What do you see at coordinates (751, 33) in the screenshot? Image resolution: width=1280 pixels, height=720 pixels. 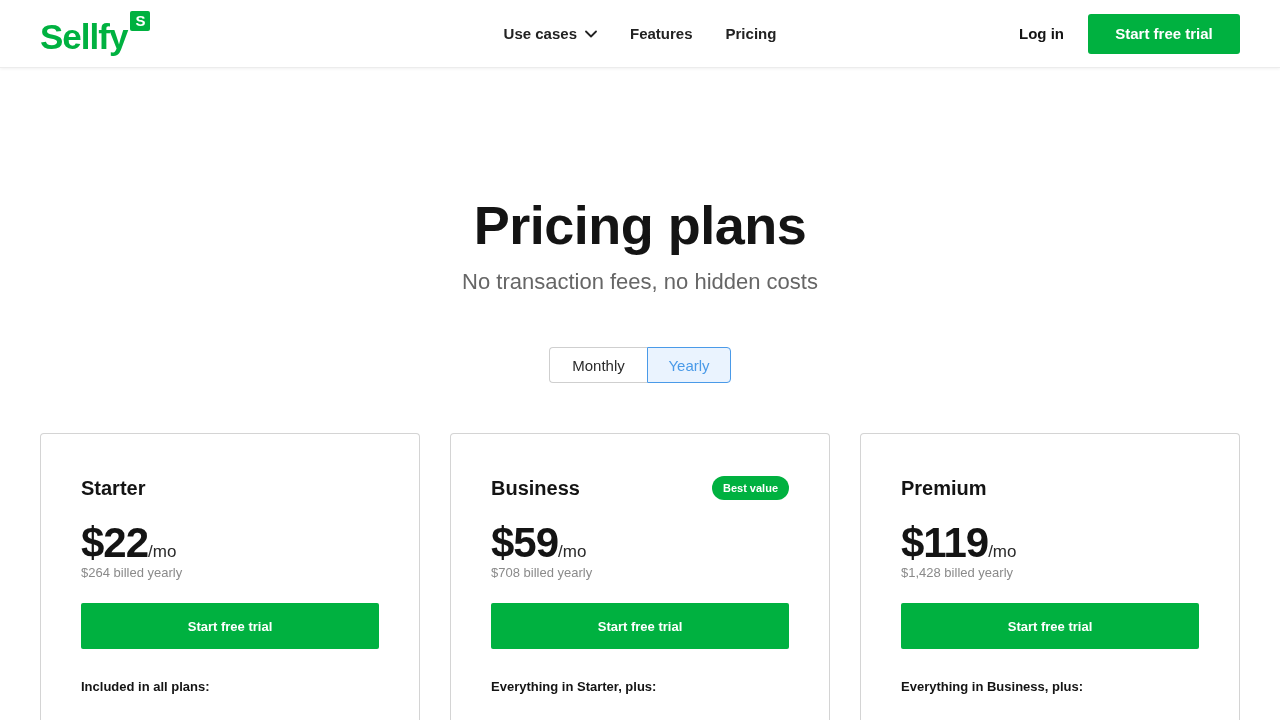 I see `nav-link: Pricing` at bounding box center [751, 33].